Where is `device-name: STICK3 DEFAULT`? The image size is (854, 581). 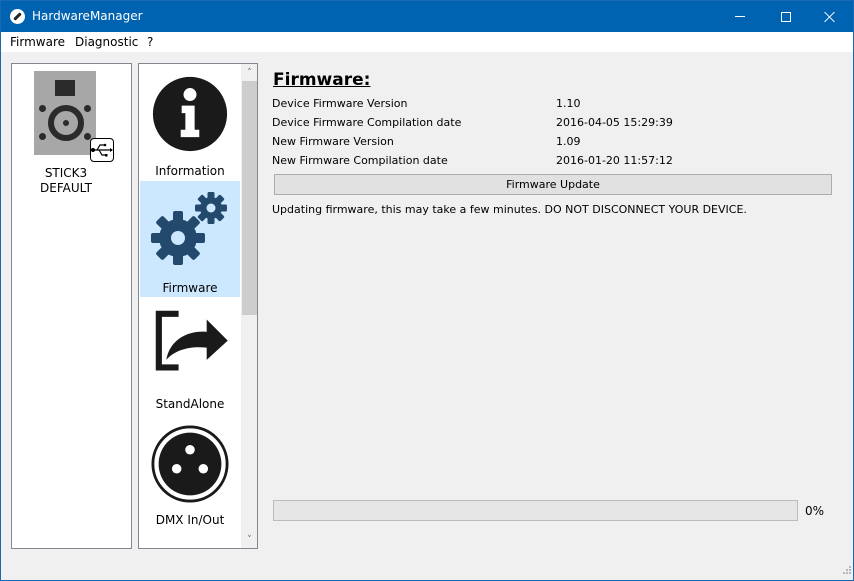 device-name: STICK3 DEFAULT is located at coordinates (66, 181).